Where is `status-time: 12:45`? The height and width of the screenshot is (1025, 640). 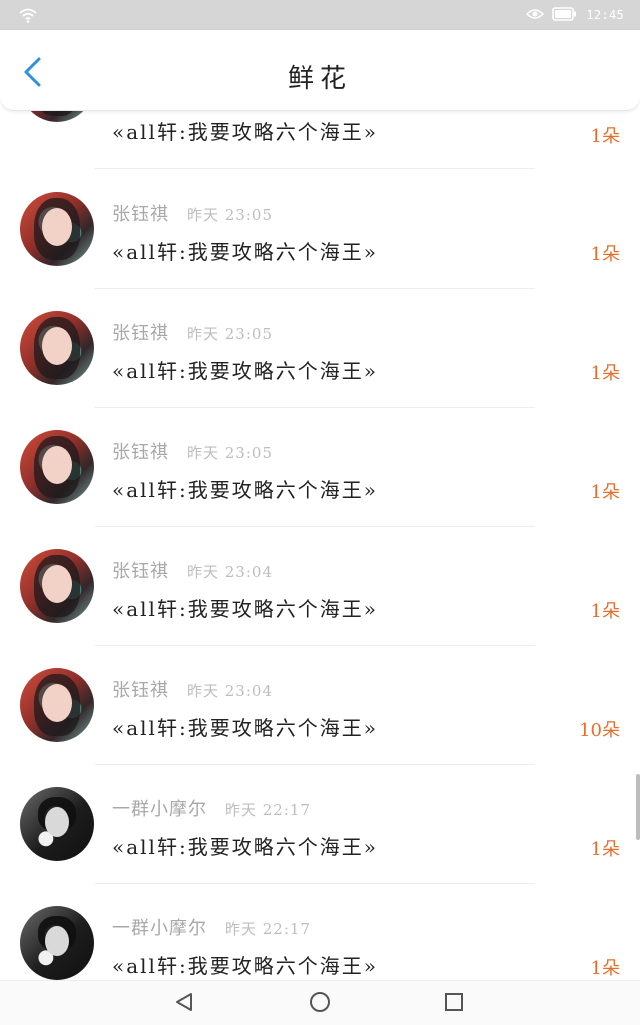
status-time: 12:45 is located at coordinates (605, 15).